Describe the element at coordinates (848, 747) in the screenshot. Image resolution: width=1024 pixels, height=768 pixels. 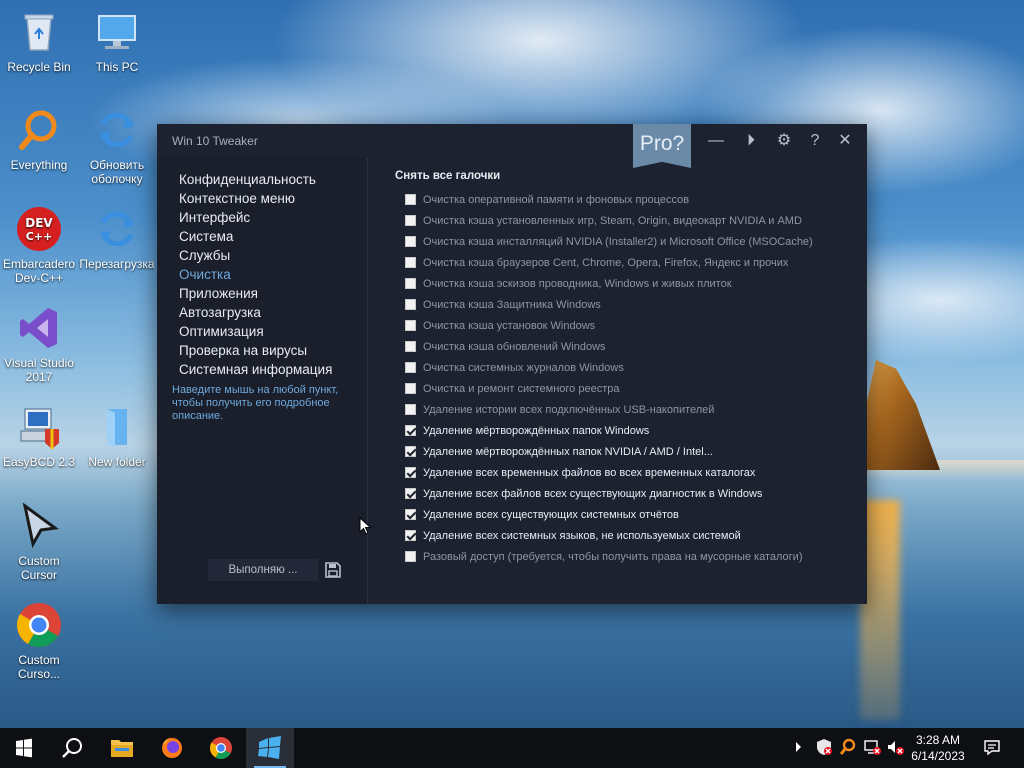
I see `everything-icon` at that location.